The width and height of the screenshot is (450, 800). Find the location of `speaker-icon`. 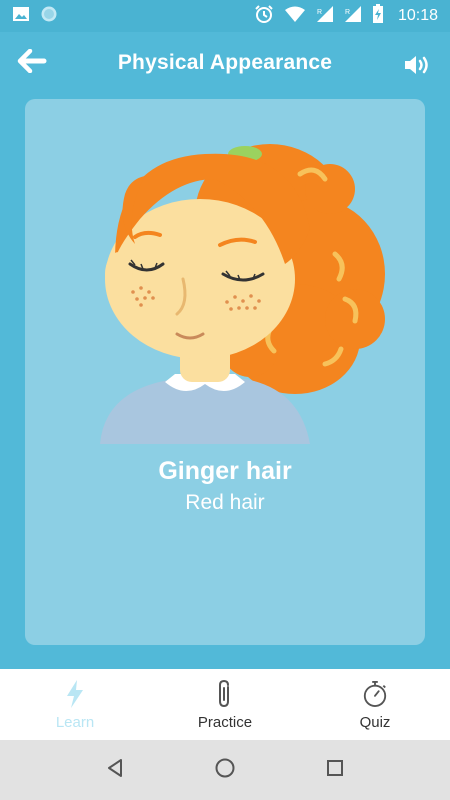

speaker-icon is located at coordinates (418, 67).